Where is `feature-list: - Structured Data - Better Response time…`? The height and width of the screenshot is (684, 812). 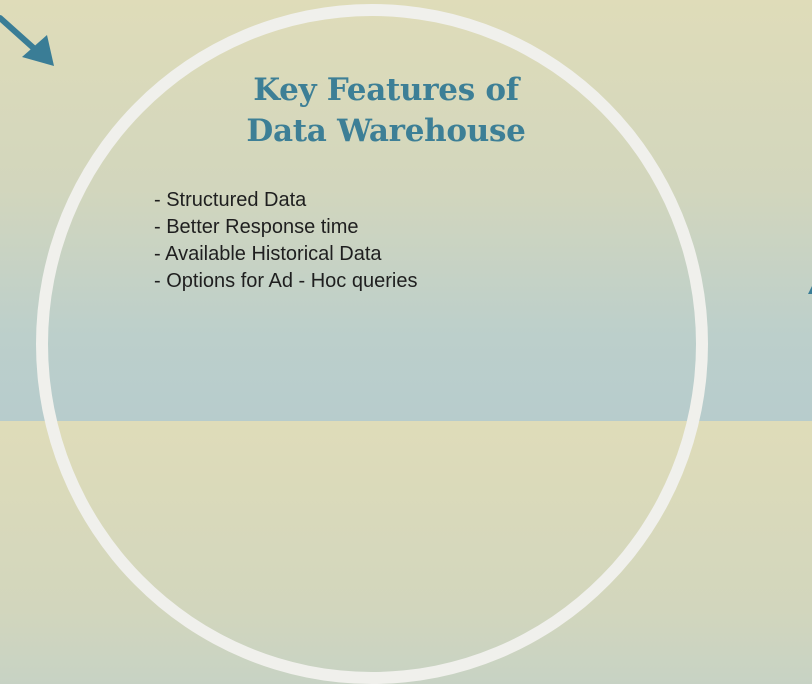 feature-list: - Structured Data - Better Response time… is located at coordinates (285, 241).